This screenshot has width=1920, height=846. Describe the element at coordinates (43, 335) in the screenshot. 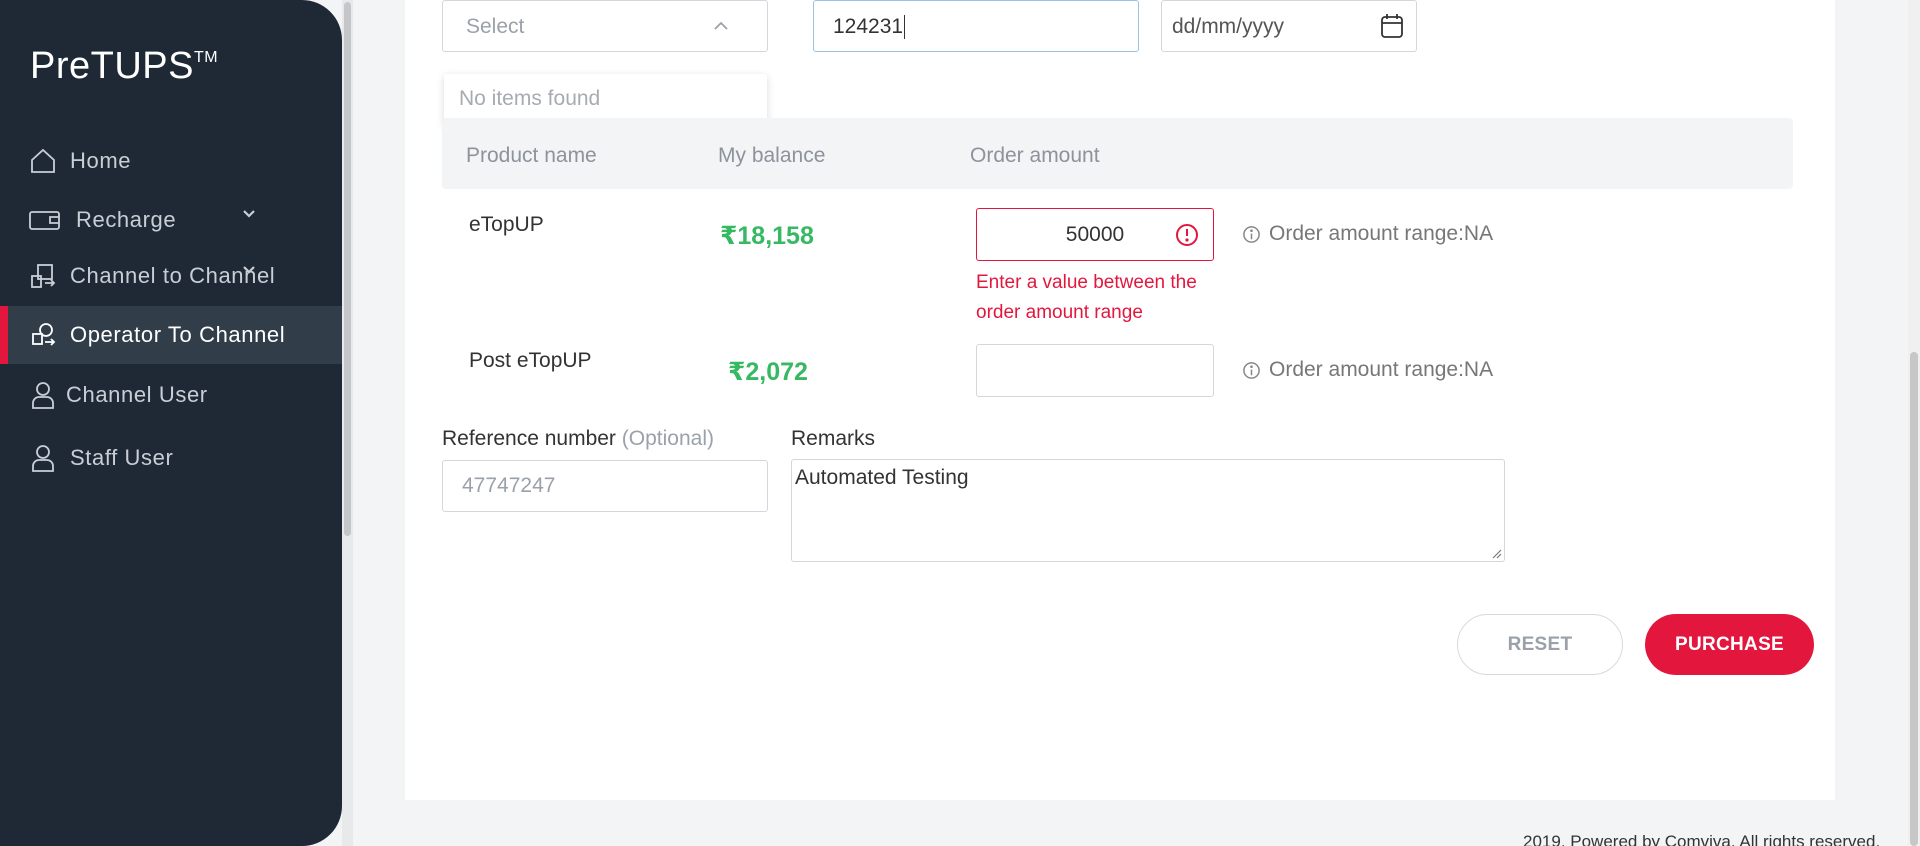

I see `operator-to-channel-icon` at that location.